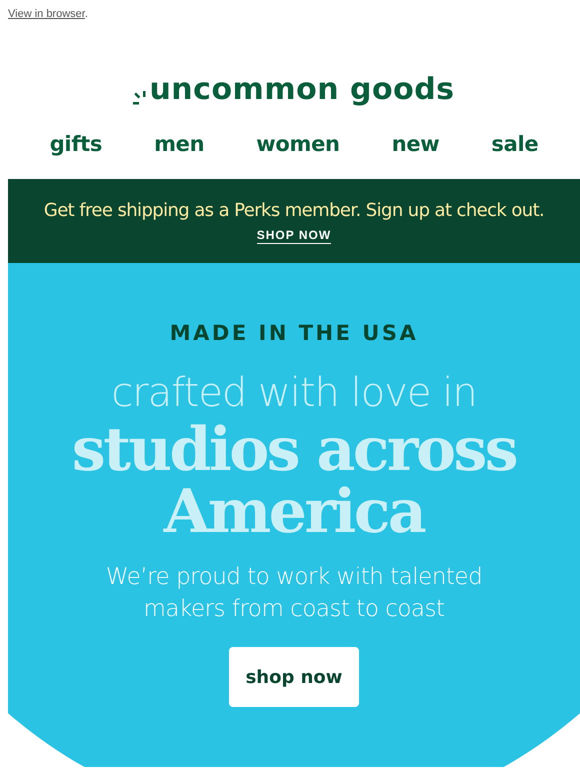 This screenshot has width=580, height=774. What do you see at coordinates (294, 481) in the screenshot?
I see `headline: studios across America` at bounding box center [294, 481].